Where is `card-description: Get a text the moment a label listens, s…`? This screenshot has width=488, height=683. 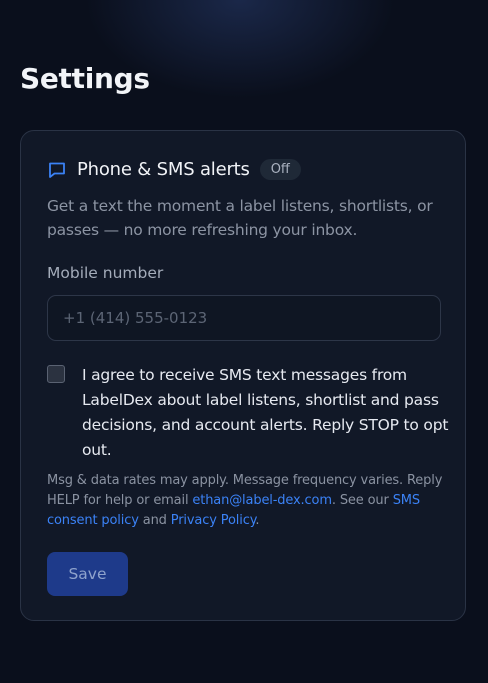
card-description: Get a text the moment a label listens, s… is located at coordinates (240, 218).